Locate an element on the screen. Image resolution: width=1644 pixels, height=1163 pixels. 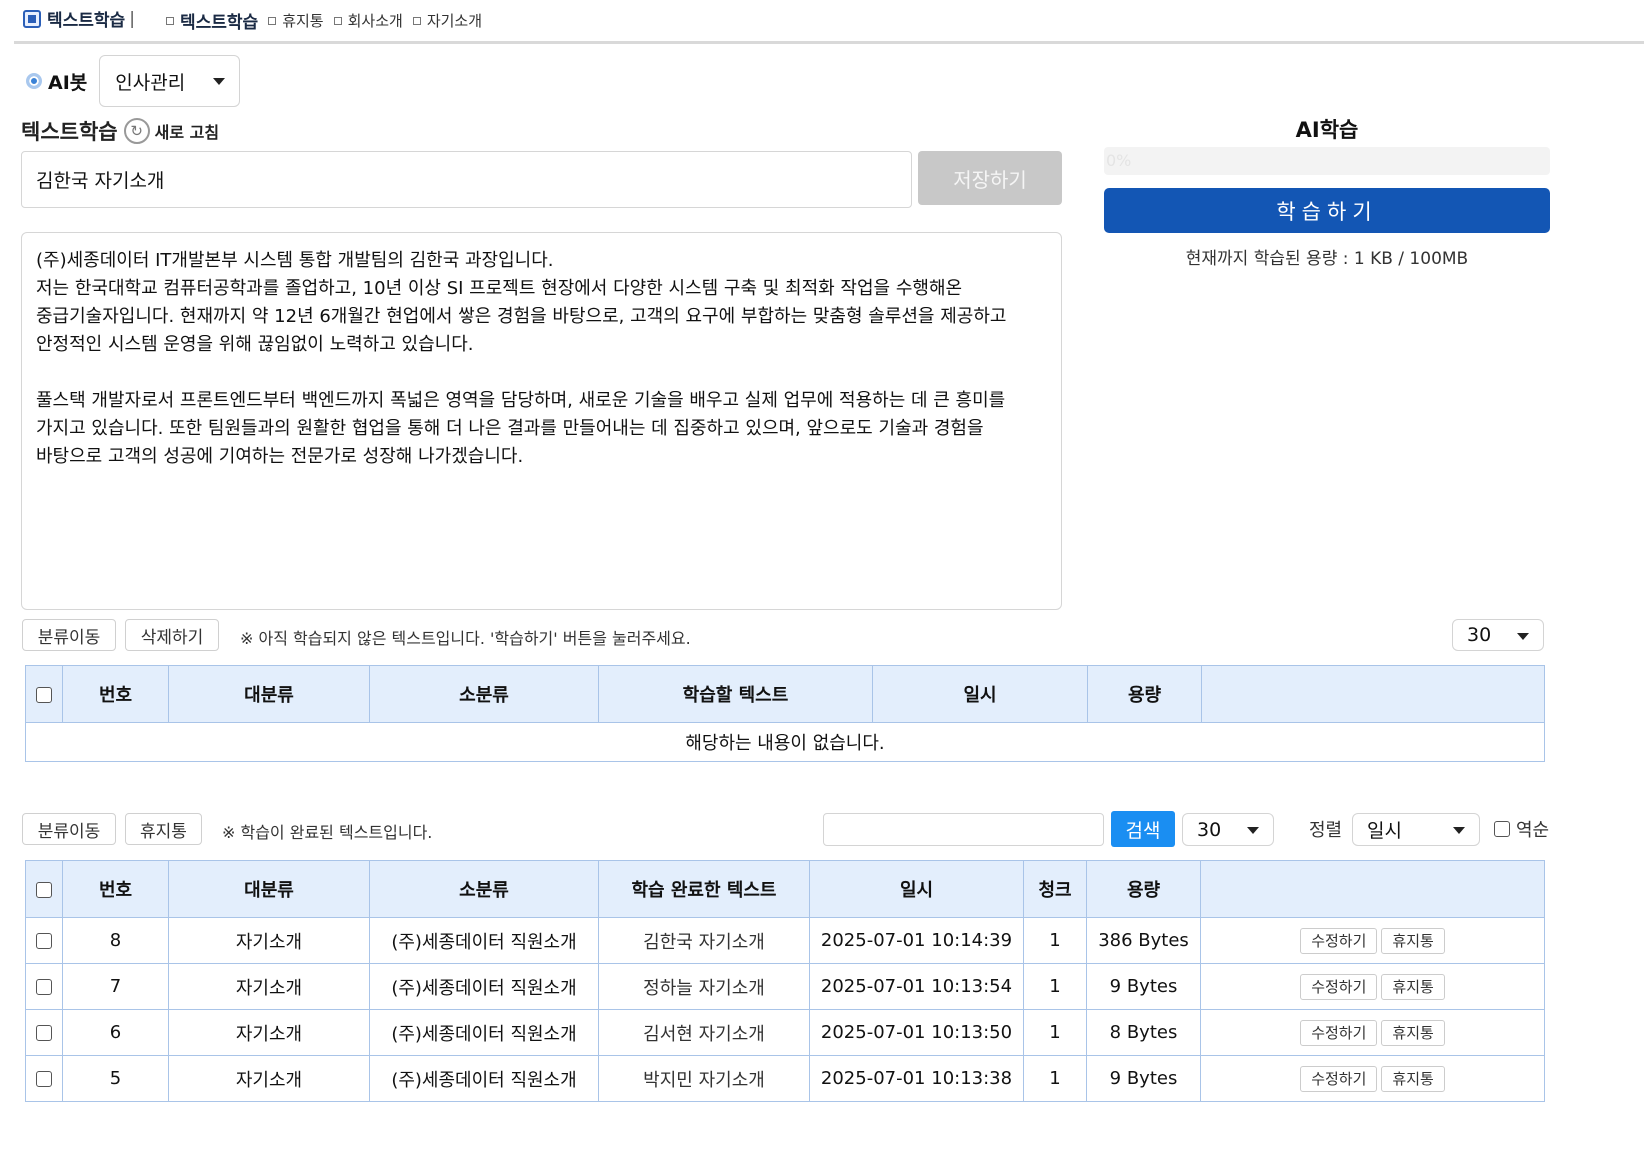
refresh-icon: ↻ is located at coordinates (136, 131).